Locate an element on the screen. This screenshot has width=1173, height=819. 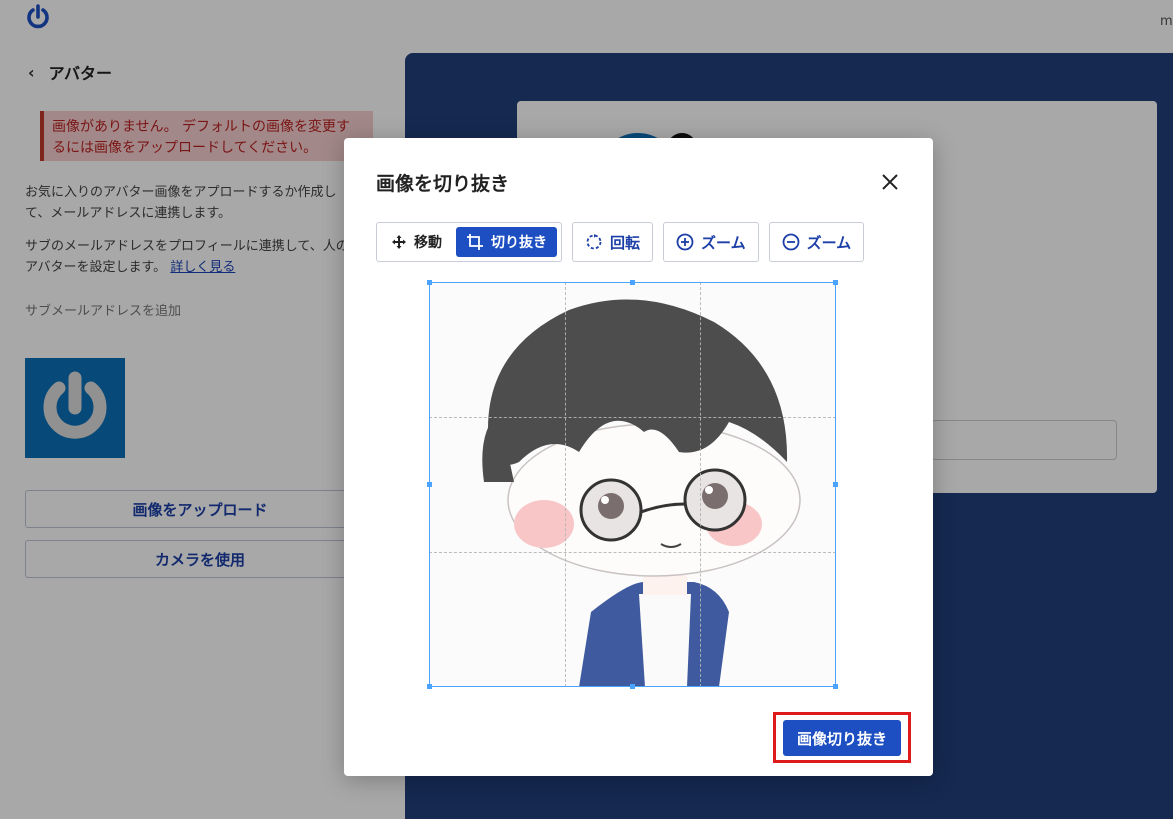
zoom-out-icon is located at coordinates (790, 242).